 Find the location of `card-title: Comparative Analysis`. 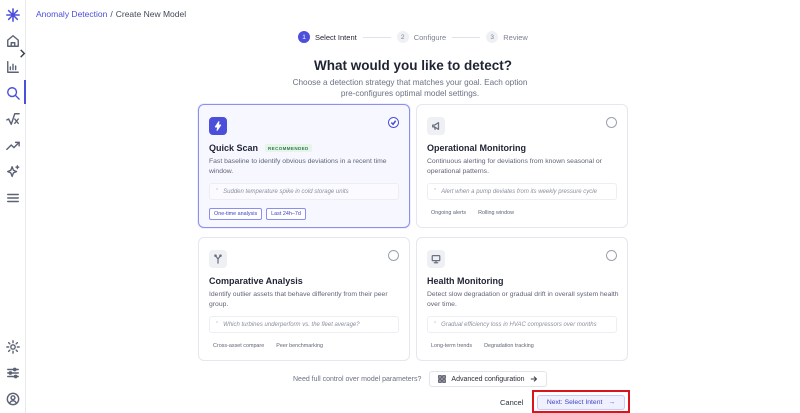

card-title: Comparative Analysis is located at coordinates (256, 281).